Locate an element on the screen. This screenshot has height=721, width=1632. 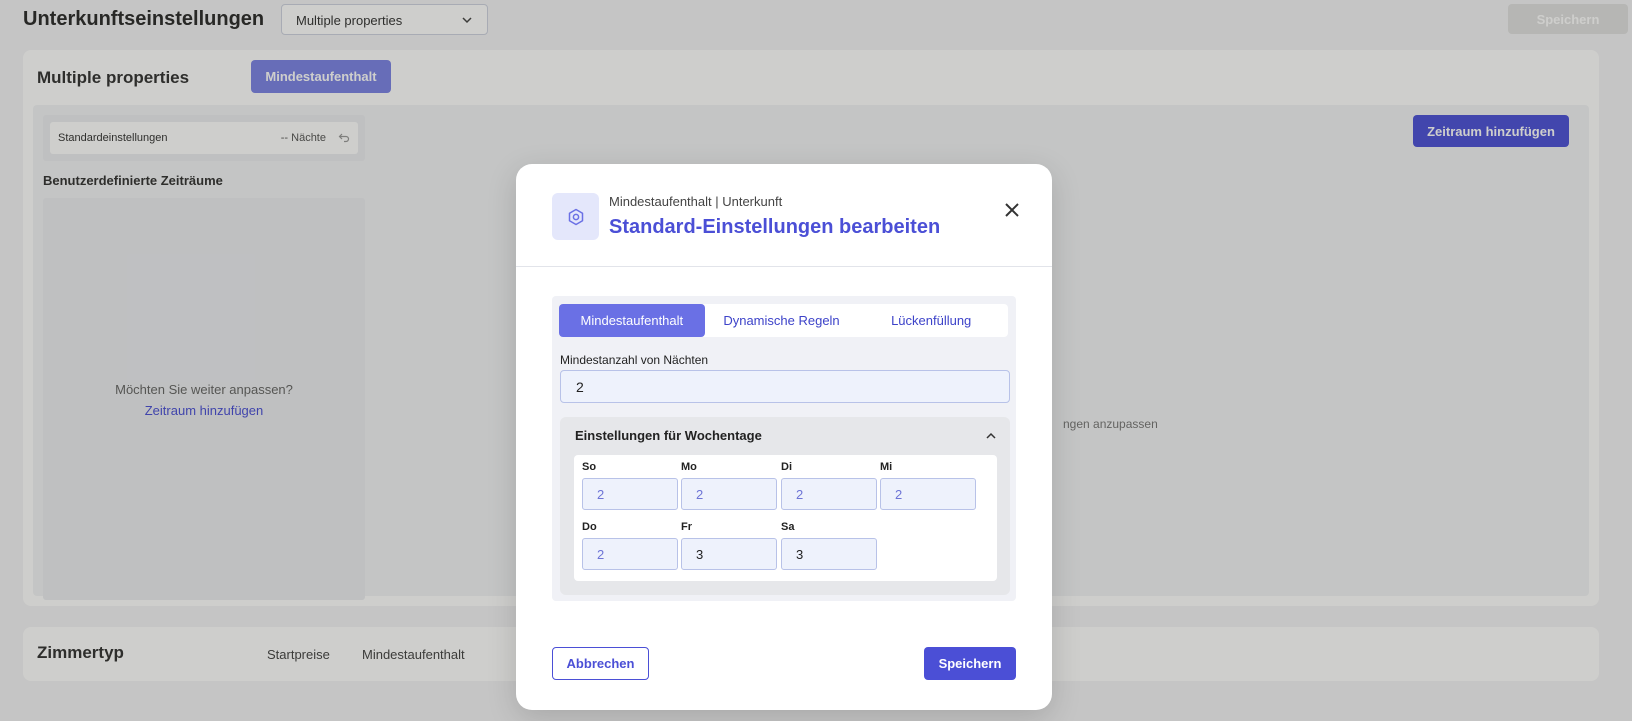
day-input-tuesday: 2 is located at coordinates (829, 494).